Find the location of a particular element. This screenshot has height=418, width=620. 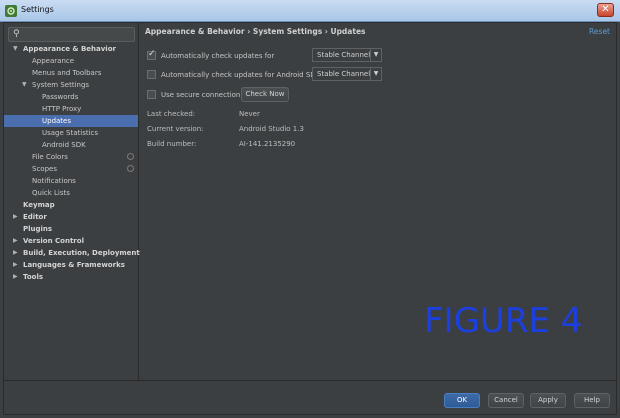

tree-item-usage-statistics: Usage Statistics is located at coordinates (71, 133).